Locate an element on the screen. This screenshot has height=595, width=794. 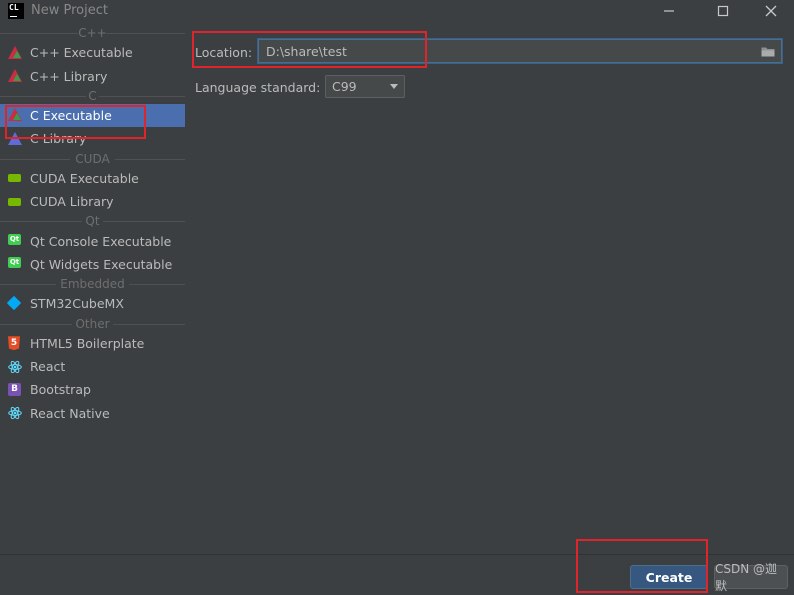
group-separator-embedded: Embedded is located at coordinates (92, 284).